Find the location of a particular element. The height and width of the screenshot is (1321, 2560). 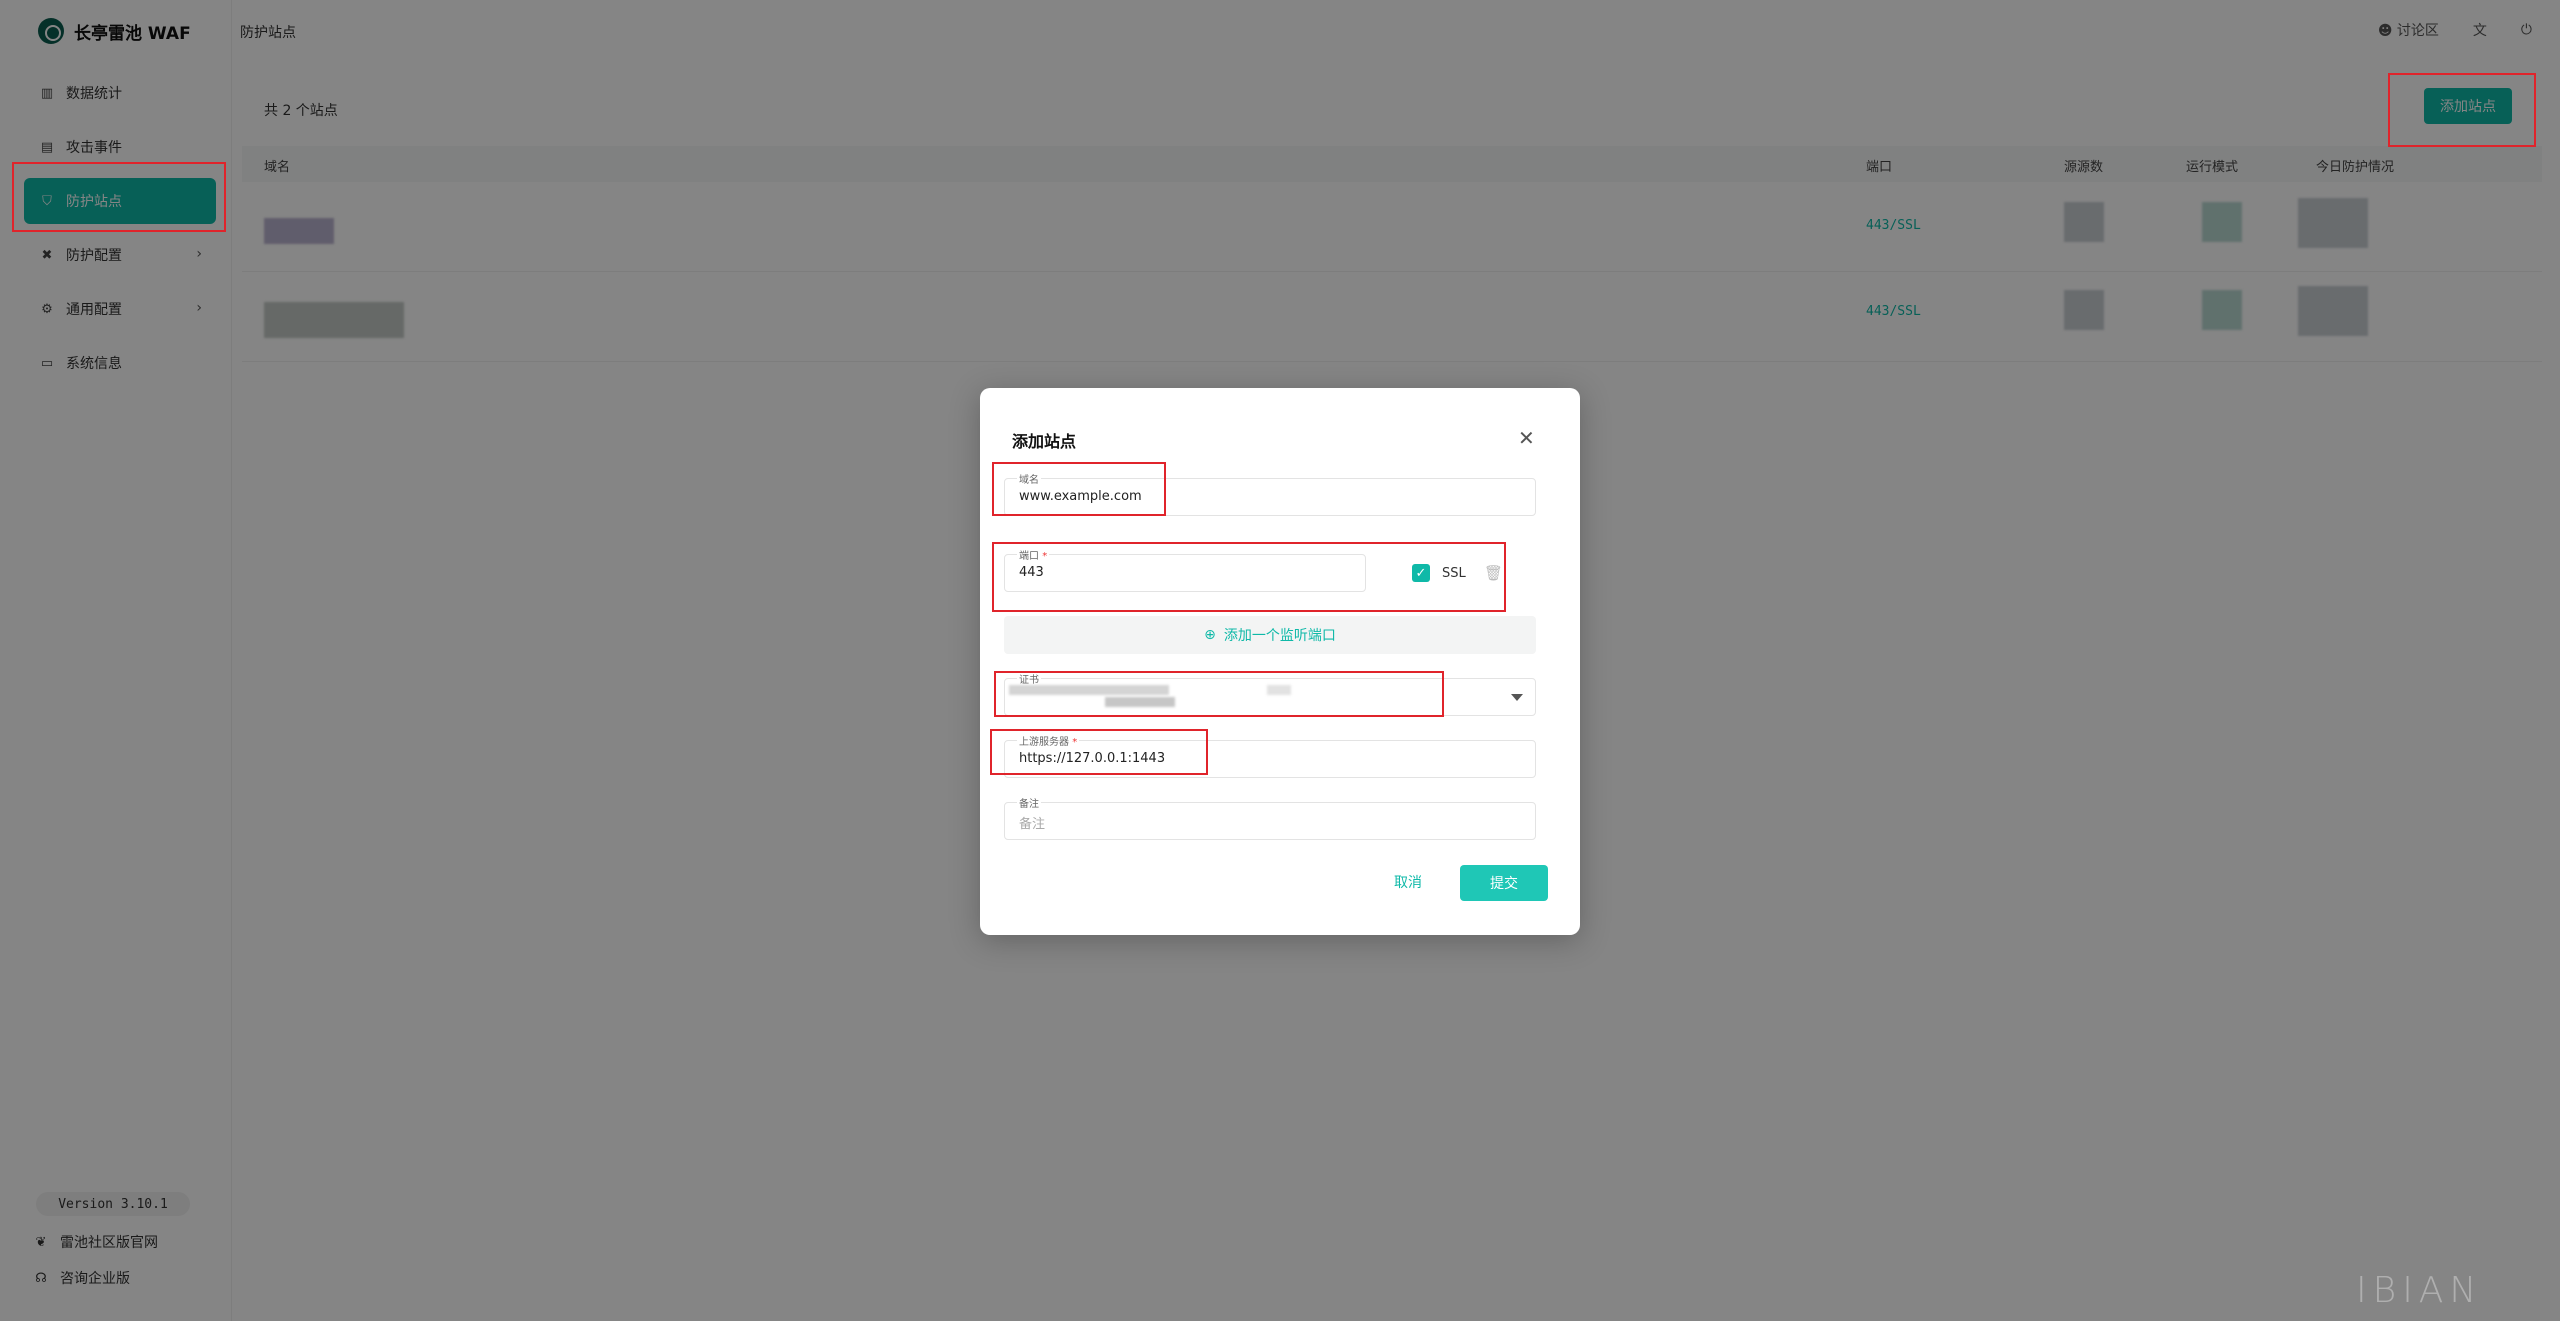

add-listen-port-button: ⊕ 添加一个监听端口 is located at coordinates (1270, 635).